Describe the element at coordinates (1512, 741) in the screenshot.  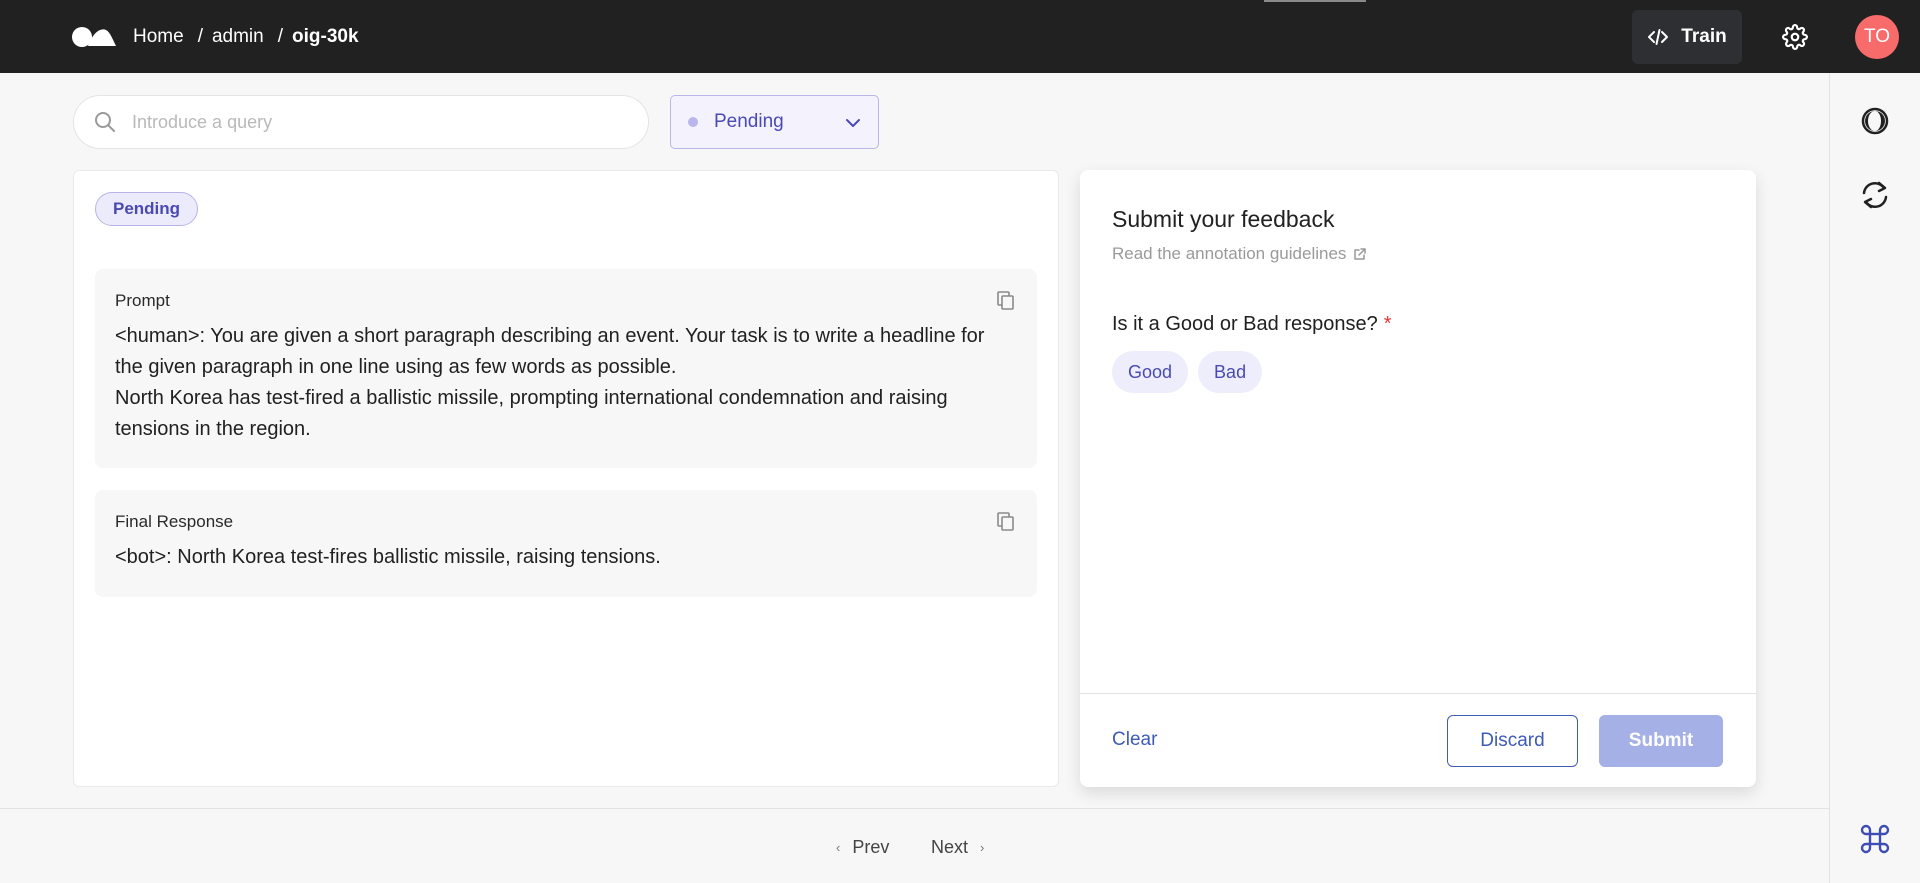
I see `discard-button: Discard` at that location.